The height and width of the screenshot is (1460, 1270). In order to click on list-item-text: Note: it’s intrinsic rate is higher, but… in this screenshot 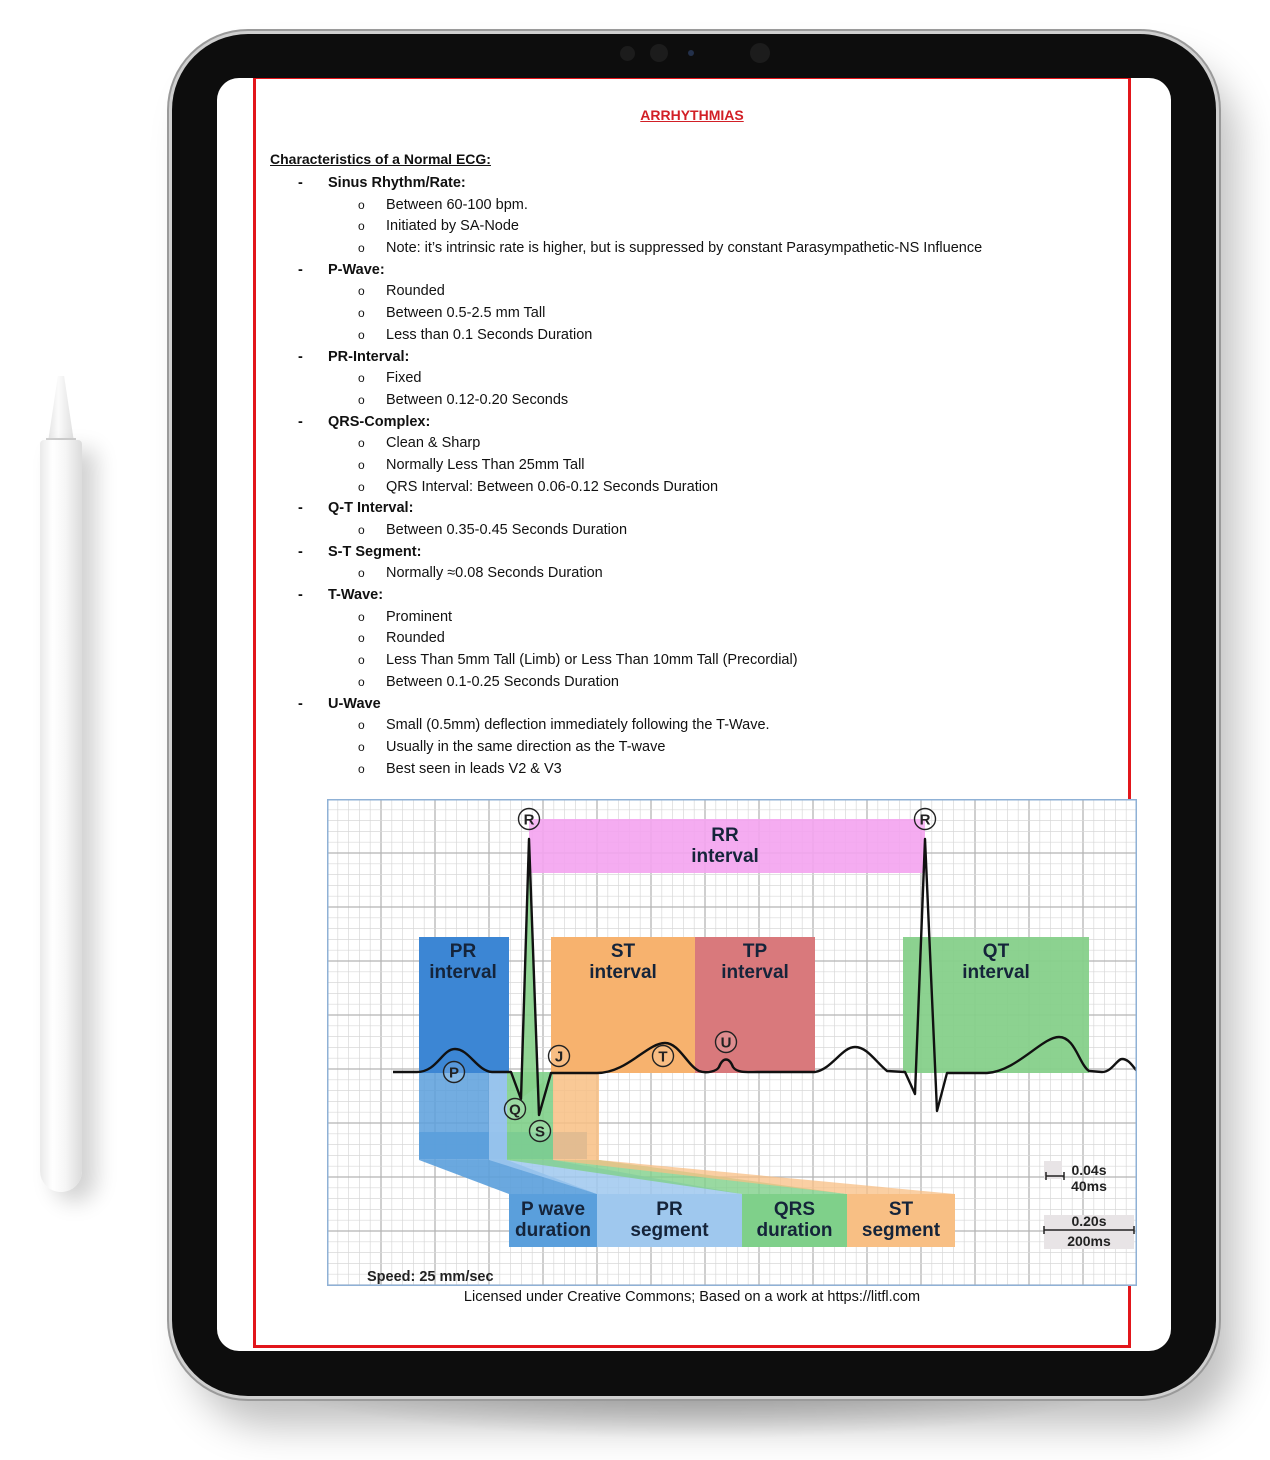, I will do `click(684, 248)`.